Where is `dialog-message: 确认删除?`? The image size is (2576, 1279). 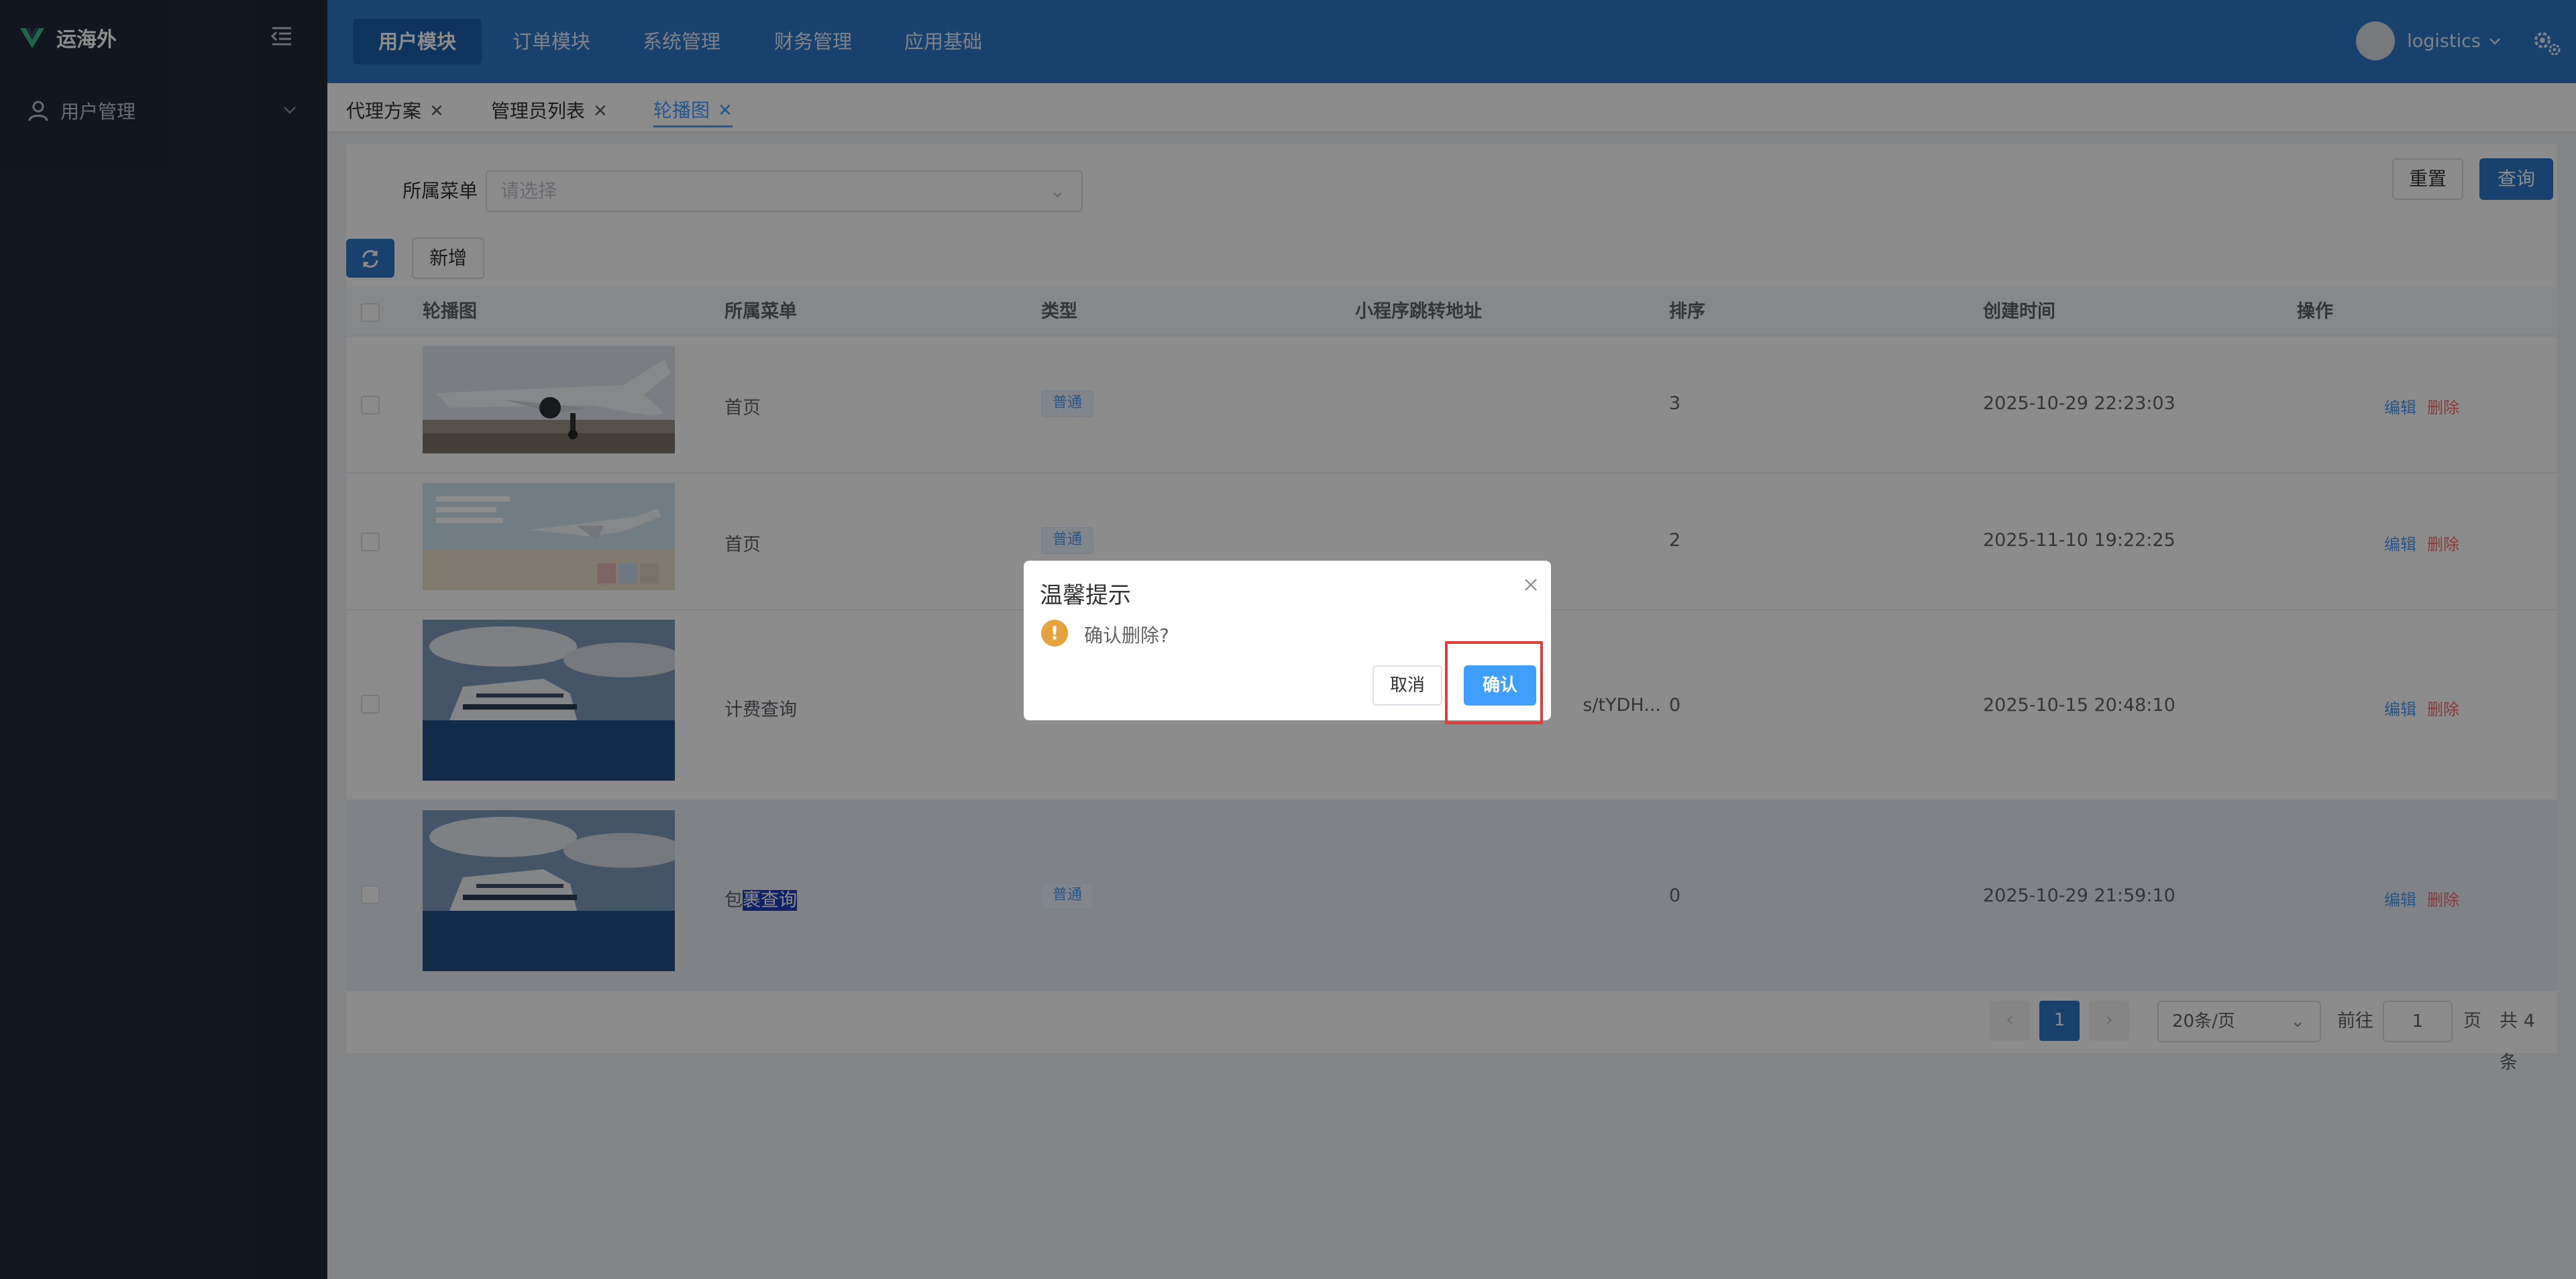
dialog-message: 确认删除? is located at coordinates (1126, 635).